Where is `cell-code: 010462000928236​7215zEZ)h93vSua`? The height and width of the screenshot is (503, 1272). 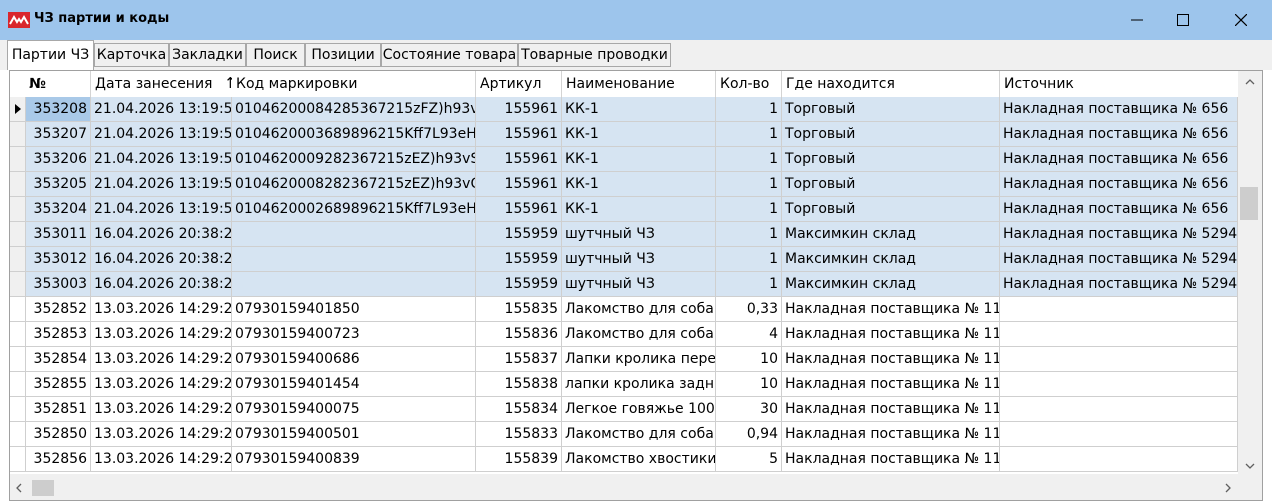
cell-code: 010462000928236​7215zEZ)h93vSua is located at coordinates (354, 159).